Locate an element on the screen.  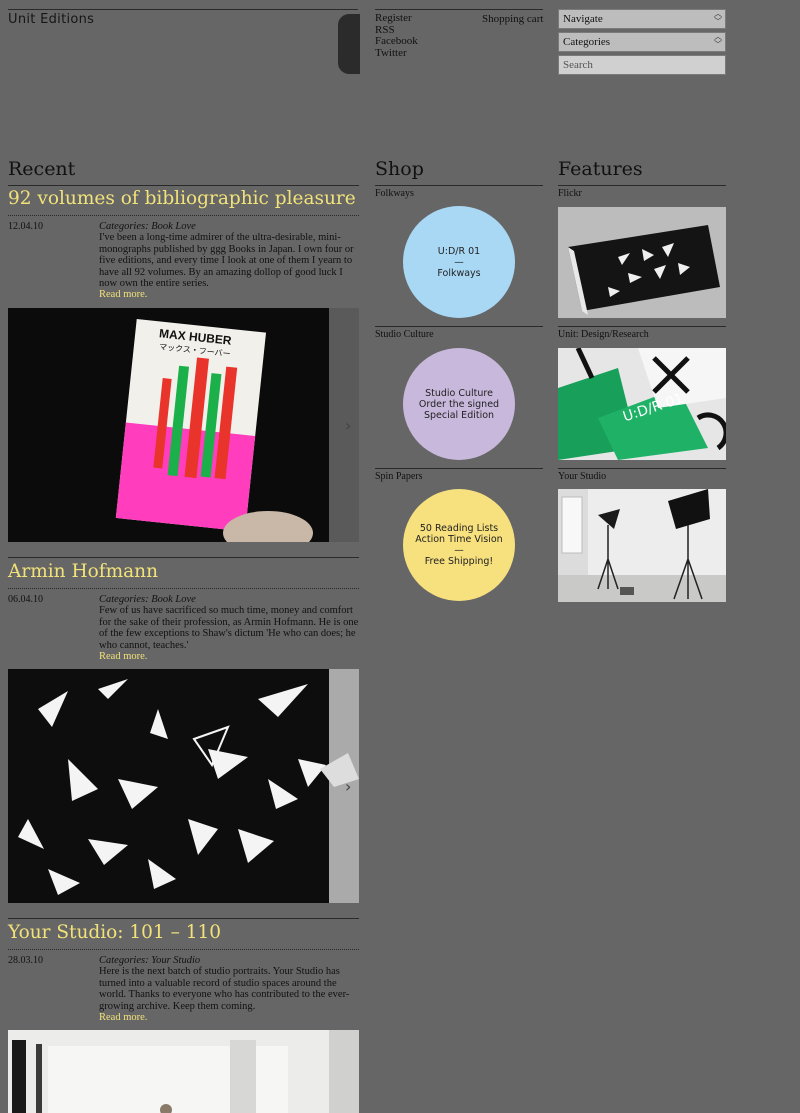
navigate-select-label: Navigate is located at coordinates (583, 19).